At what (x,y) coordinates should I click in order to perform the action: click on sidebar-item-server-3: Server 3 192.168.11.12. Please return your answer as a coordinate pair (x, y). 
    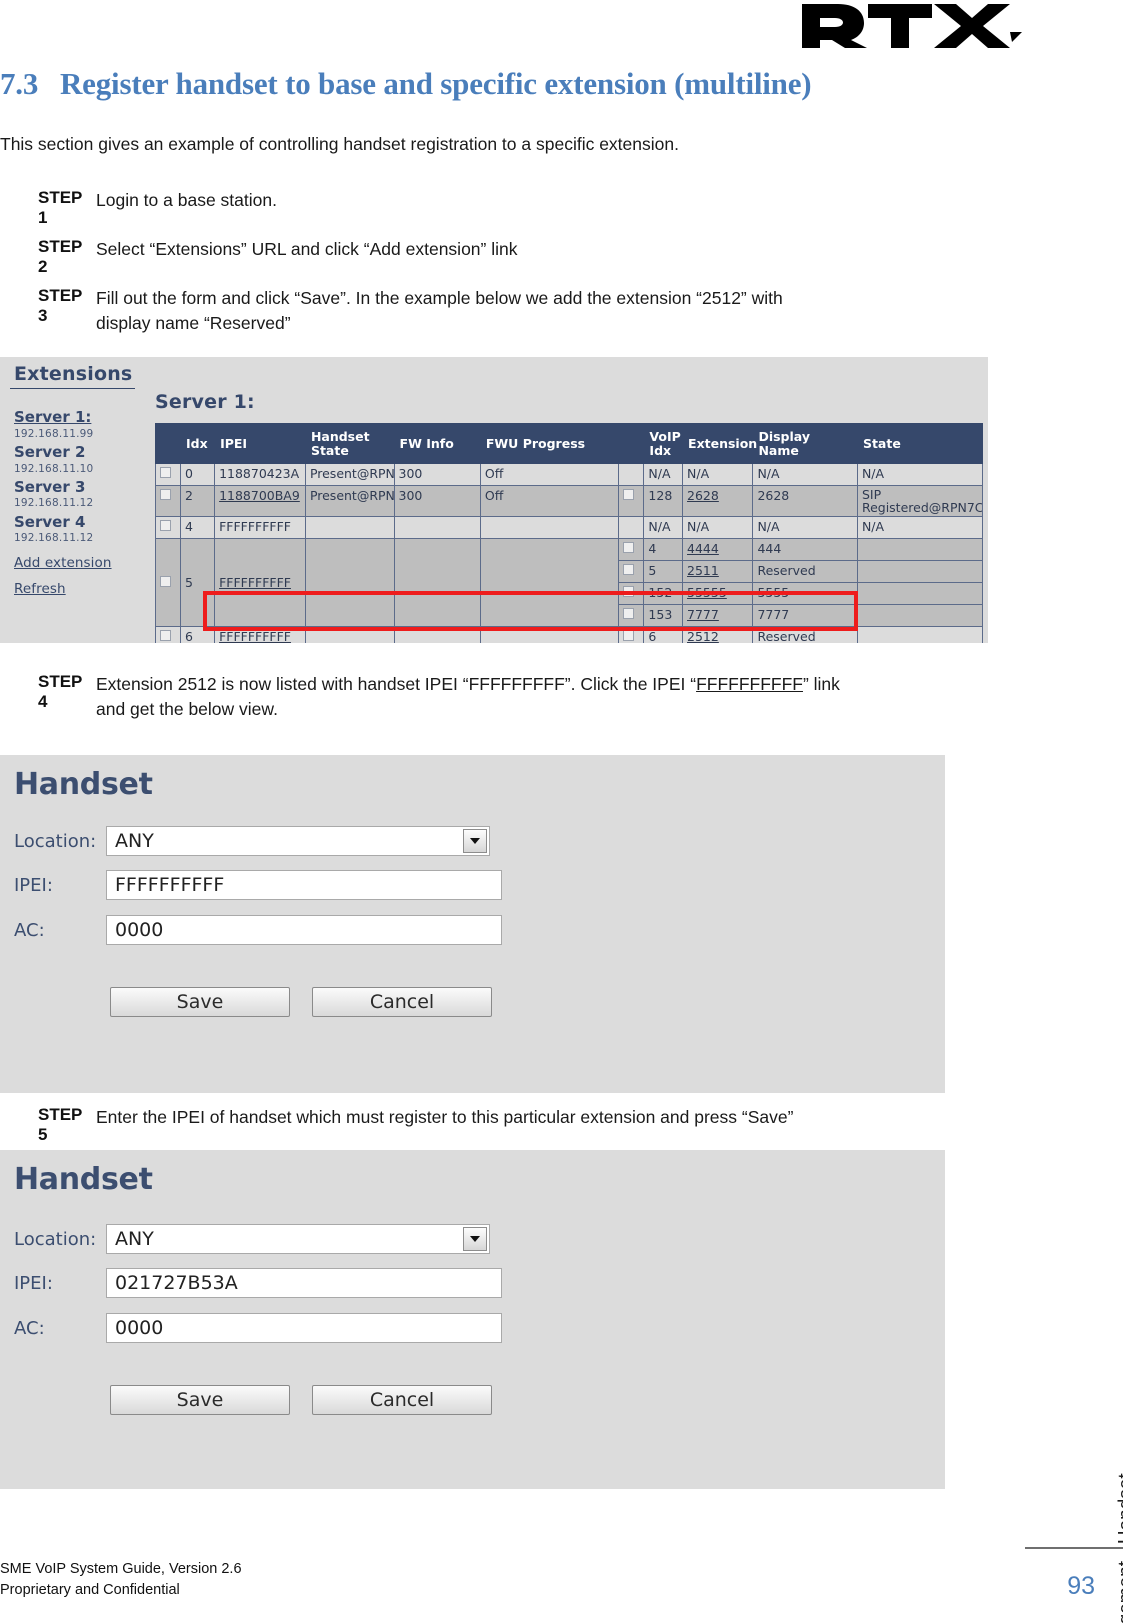
    Looking at the image, I should click on (79, 494).